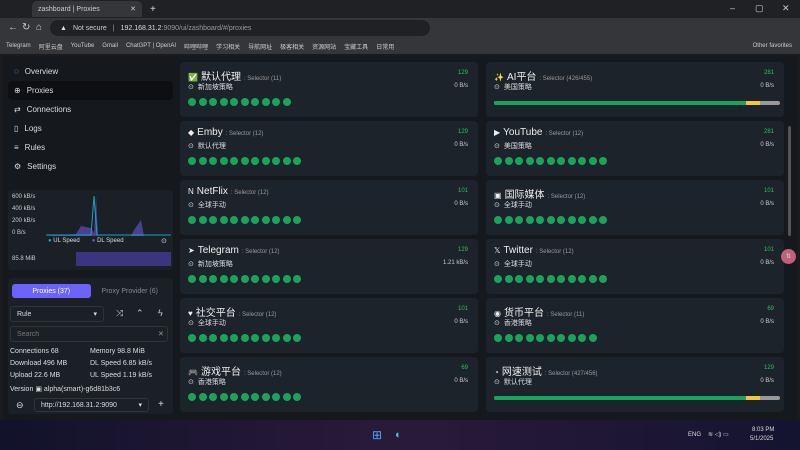 The height and width of the screenshot is (450, 800). I want to click on latency-badge: 69, so click(464, 368).